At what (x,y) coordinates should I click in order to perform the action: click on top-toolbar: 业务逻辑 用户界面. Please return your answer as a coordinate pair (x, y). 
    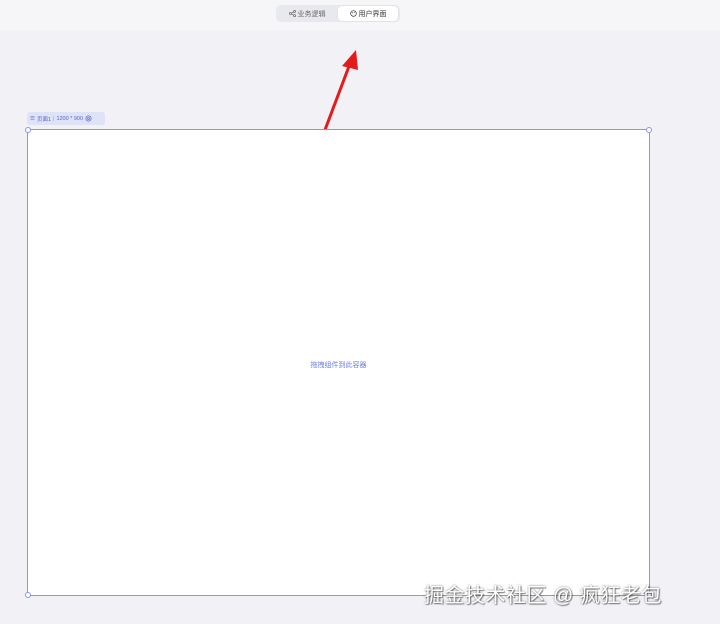
    Looking at the image, I should click on (360, 15).